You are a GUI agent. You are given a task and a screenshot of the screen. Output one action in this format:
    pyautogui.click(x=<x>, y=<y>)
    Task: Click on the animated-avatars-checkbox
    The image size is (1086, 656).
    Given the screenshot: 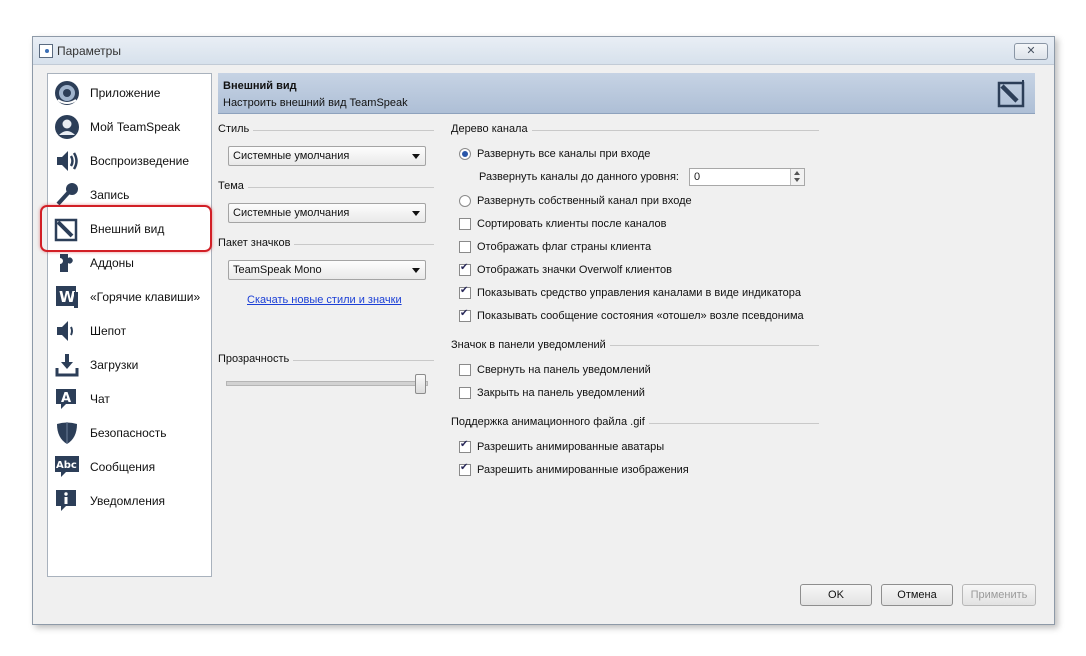 What is the action you would take?
    pyautogui.click(x=465, y=446)
    